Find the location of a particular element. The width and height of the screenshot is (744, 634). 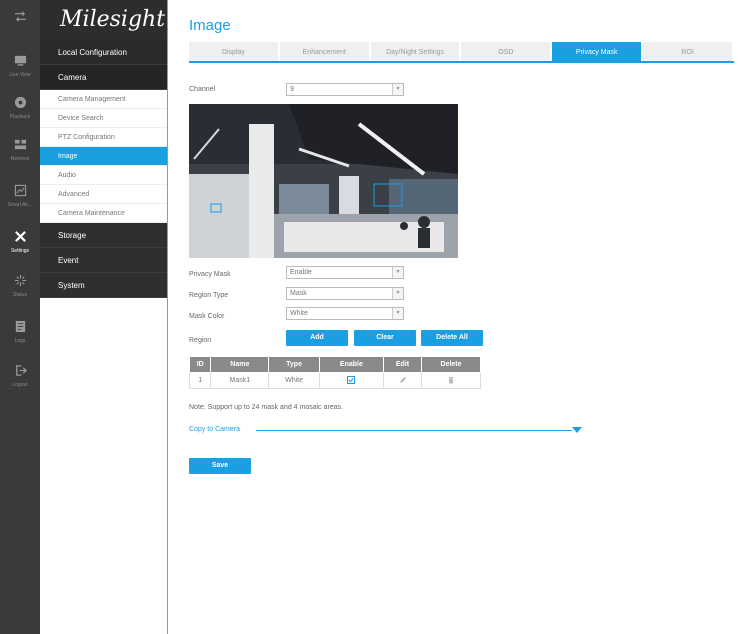

sidebar-item-device-search: Device Search is located at coordinates (103, 118).